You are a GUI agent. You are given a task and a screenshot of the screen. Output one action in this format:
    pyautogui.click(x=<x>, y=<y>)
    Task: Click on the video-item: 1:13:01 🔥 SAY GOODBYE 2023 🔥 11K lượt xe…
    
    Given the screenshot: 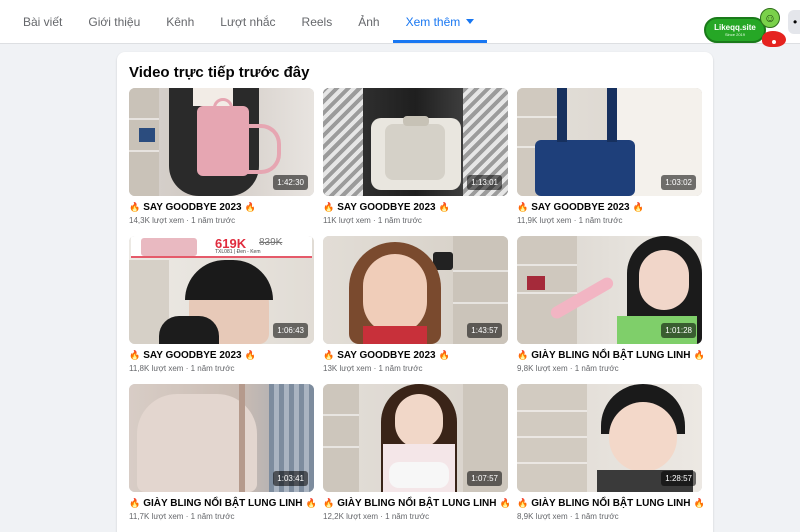 What is the action you would take?
    pyautogui.click(x=415, y=162)
    